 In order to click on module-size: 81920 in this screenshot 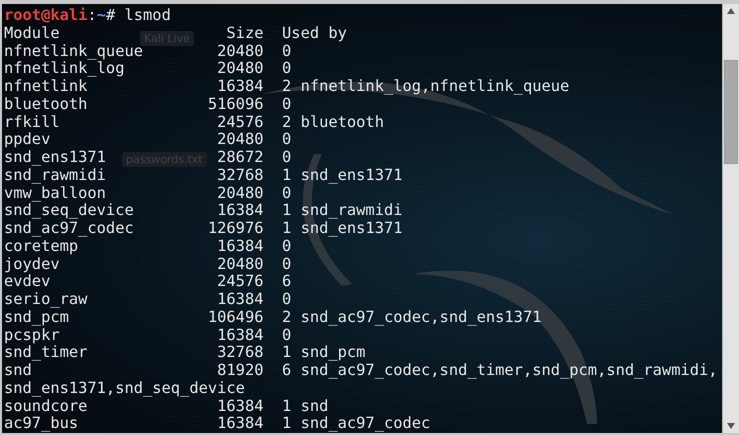, I will do `click(240, 370)`.